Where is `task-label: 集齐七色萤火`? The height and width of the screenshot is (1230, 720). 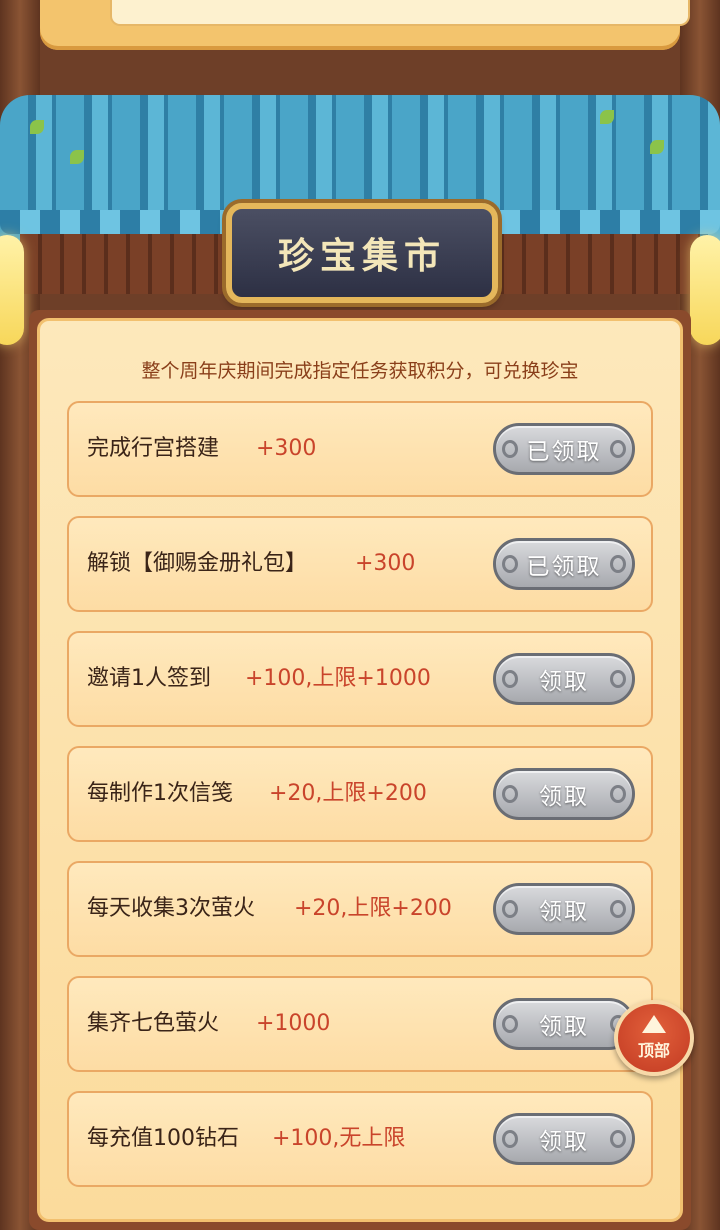
task-label: 集齐七色萤火 is located at coordinates (153, 1023).